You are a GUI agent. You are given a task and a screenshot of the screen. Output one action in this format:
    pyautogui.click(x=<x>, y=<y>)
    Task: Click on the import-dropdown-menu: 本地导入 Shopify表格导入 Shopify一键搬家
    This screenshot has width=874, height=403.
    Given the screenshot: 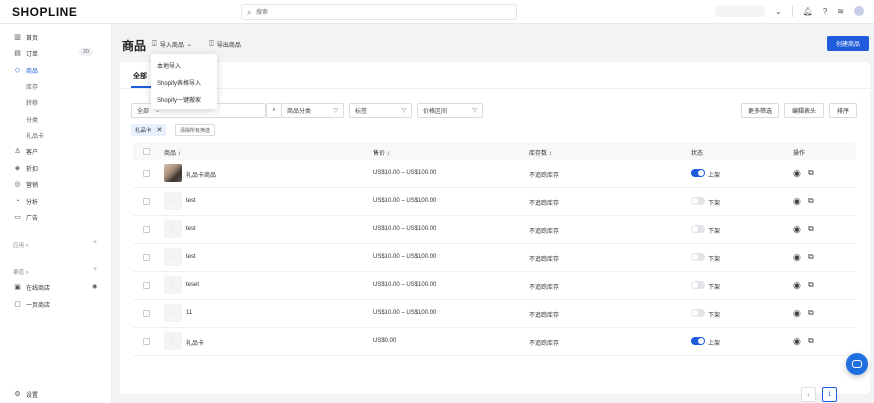 What is the action you would take?
    pyautogui.click(x=184, y=81)
    